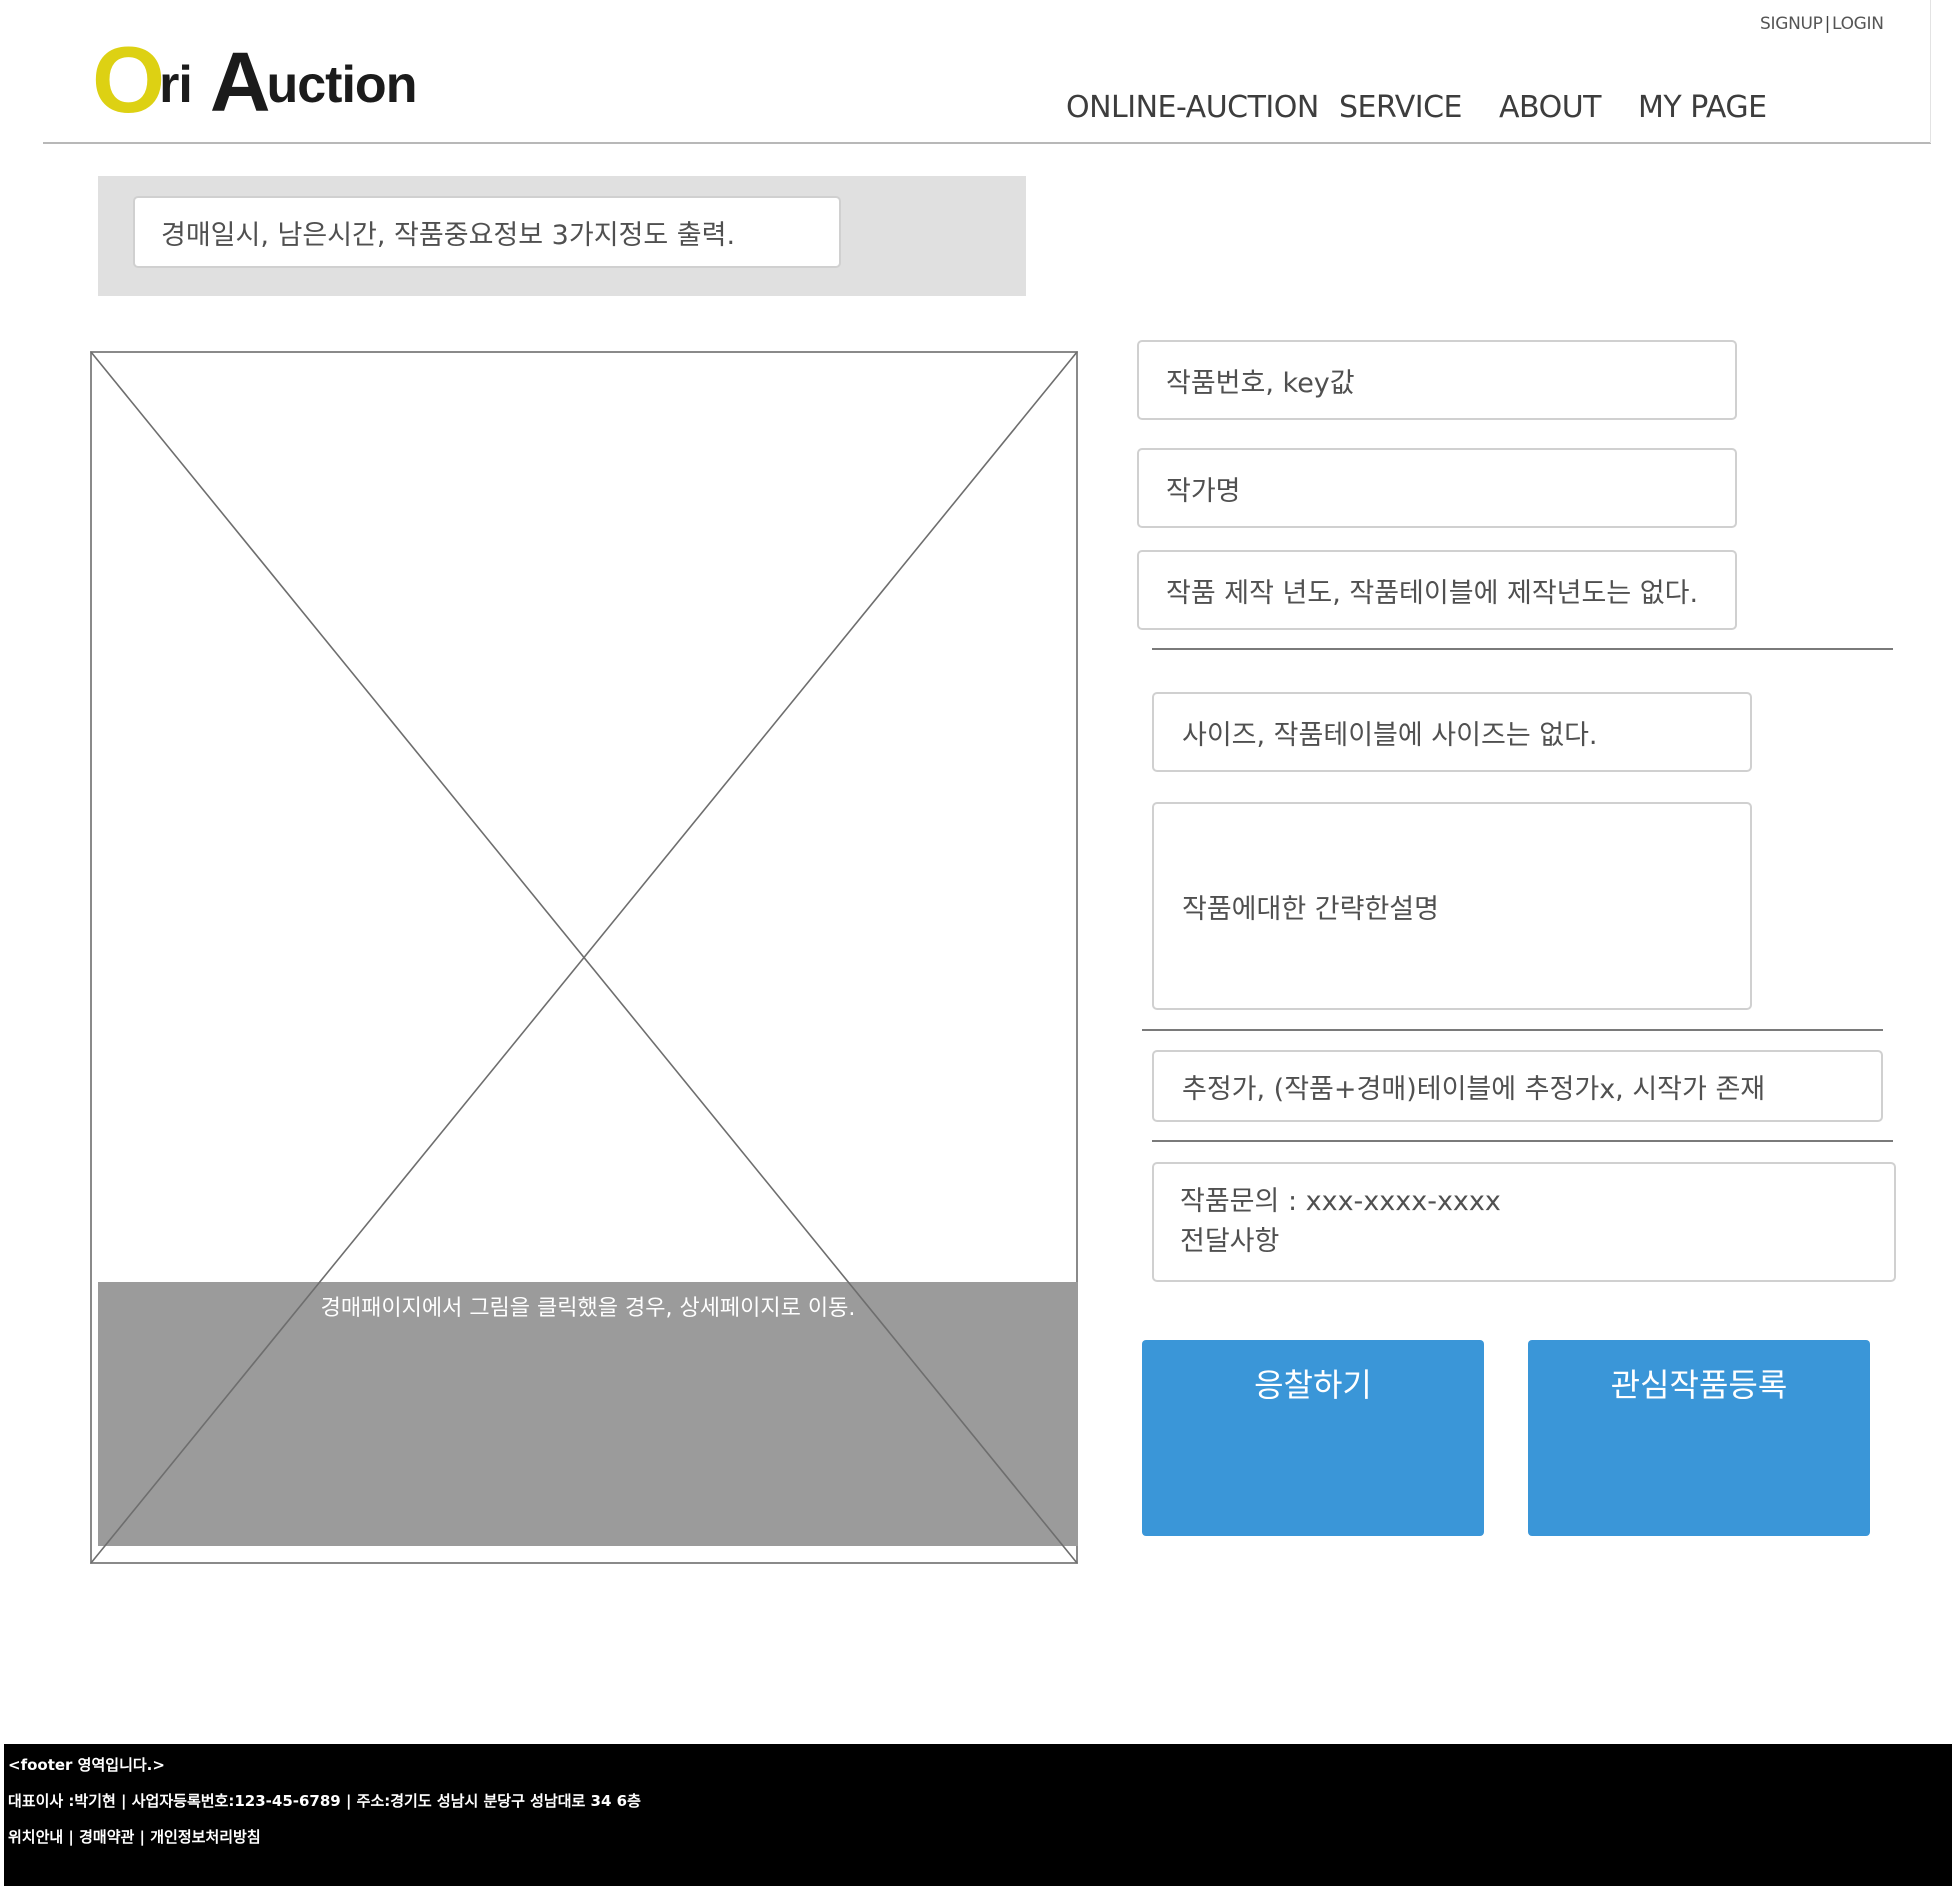 The image size is (1956, 1886). Describe the element at coordinates (1452, 906) in the screenshot. I see `description-field: 작품에대한 간략한설명` at that location.